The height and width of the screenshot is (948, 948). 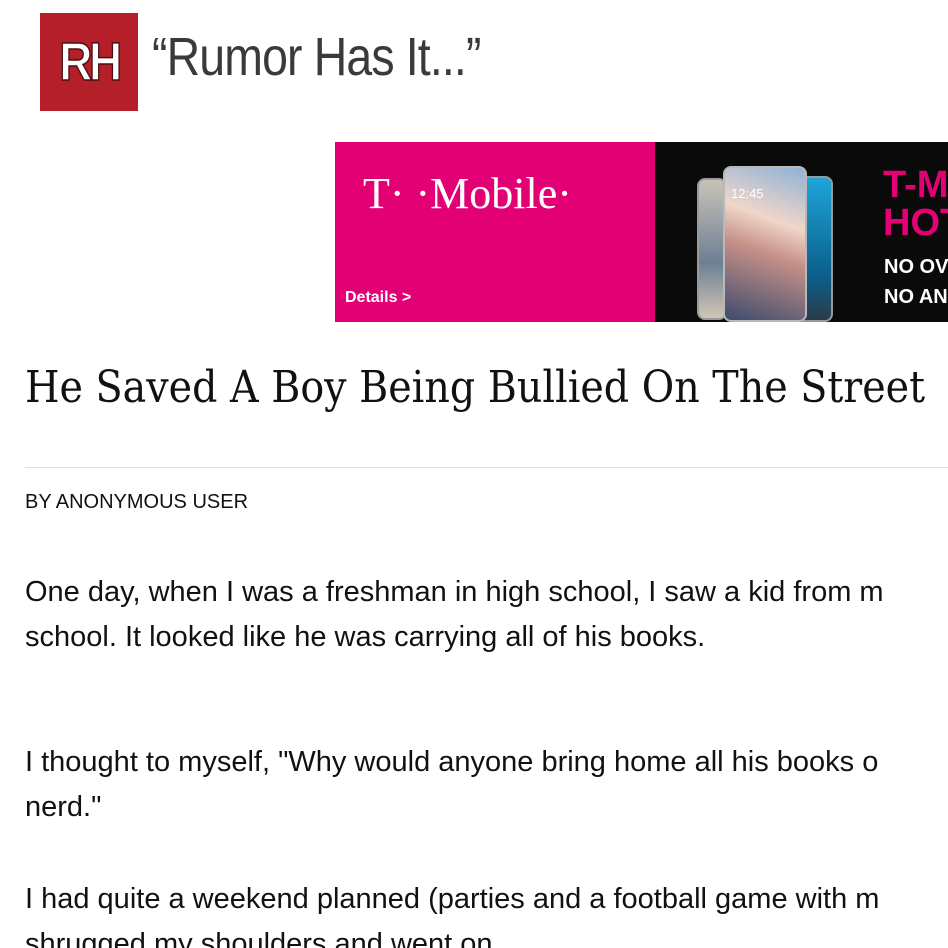 What do you see at coordinates (316, 57) in the screenshot?
I see `site-name: “Rumor Has It...”` at bounding box center [316, 57].